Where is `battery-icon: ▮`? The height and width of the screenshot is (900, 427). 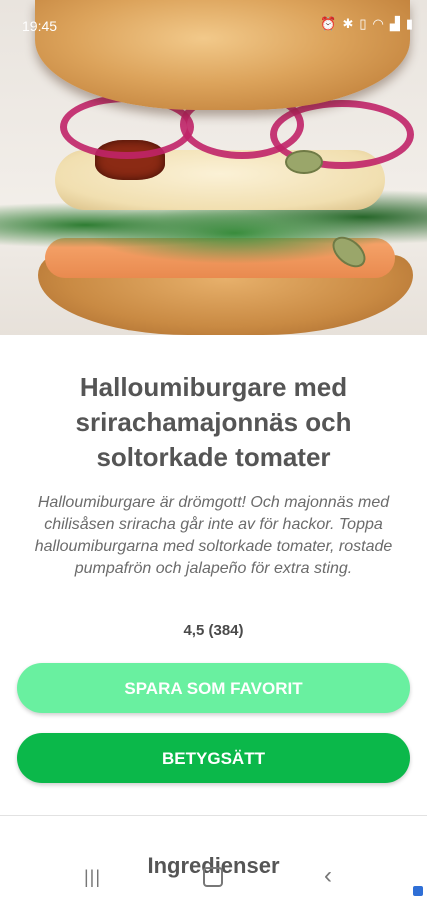
battery-icon: ▮ is located at coordinates (409, 23).